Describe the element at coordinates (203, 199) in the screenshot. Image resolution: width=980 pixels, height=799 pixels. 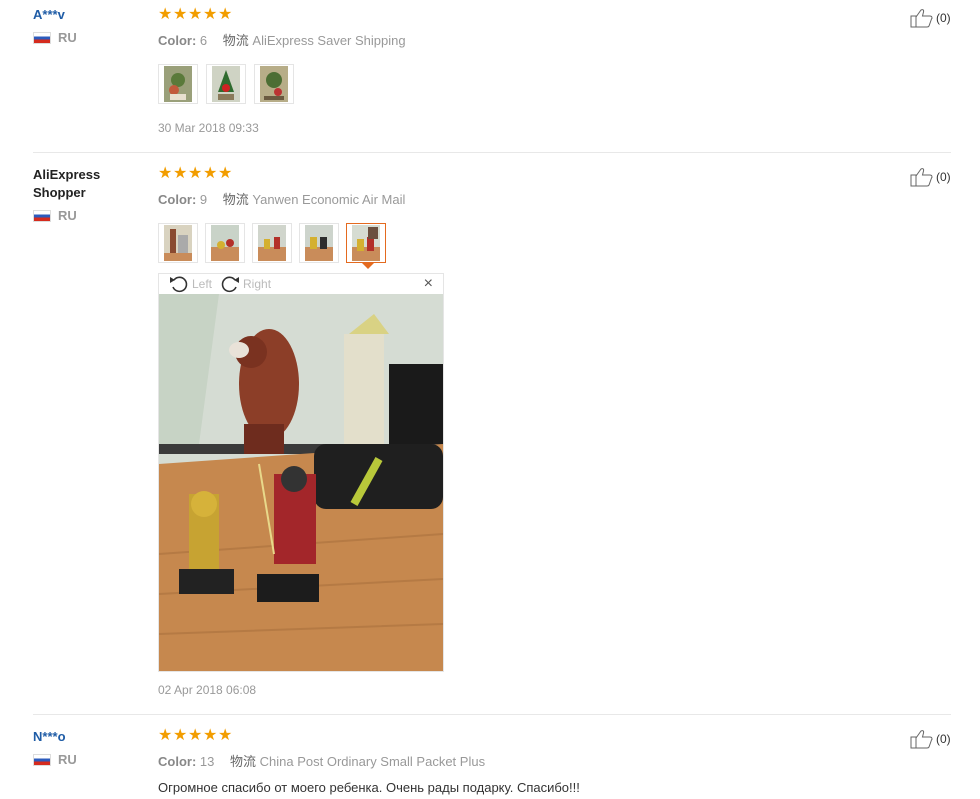
I see `color-value: 9` at that location.